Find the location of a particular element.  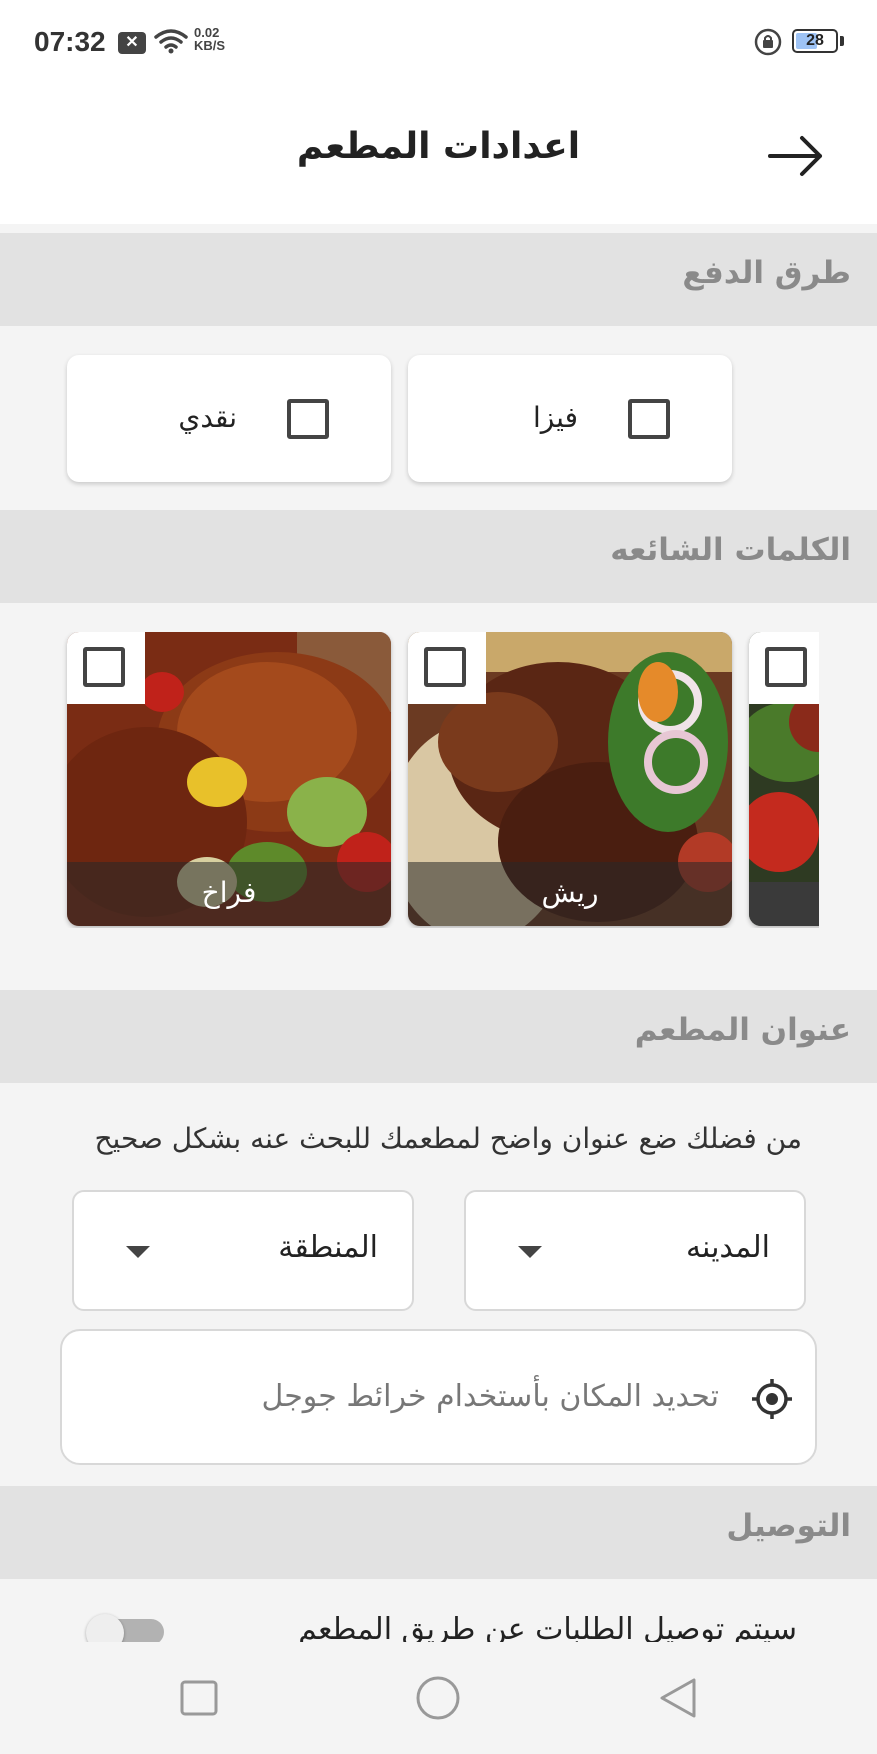

payment-section-header: طرق الدفع is located at coordinates (438, 279).